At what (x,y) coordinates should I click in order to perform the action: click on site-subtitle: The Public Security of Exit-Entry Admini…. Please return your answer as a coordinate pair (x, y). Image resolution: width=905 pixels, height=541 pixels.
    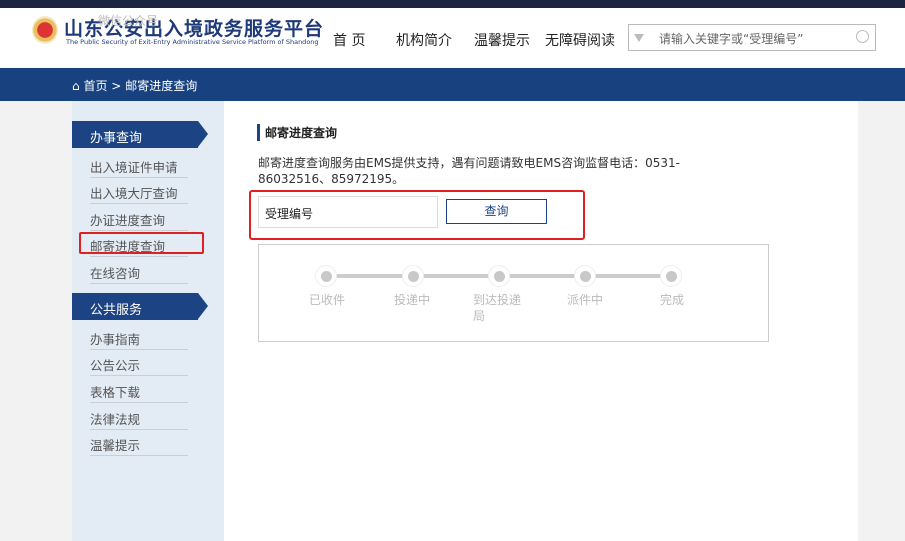
    Looking at the image, I should click on (192, 42).